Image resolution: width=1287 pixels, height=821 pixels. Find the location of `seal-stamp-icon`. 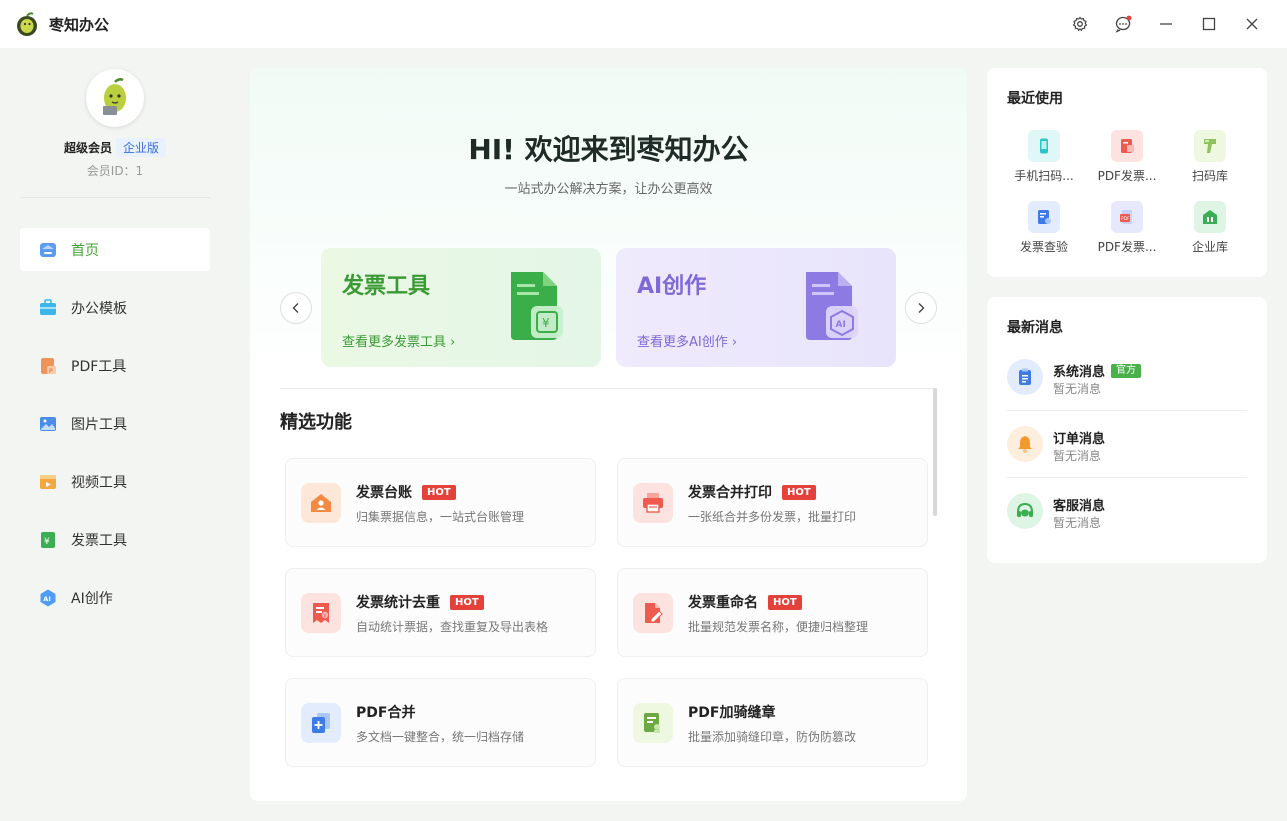

seal-stamp-icon is located at coordinates (653, 723).